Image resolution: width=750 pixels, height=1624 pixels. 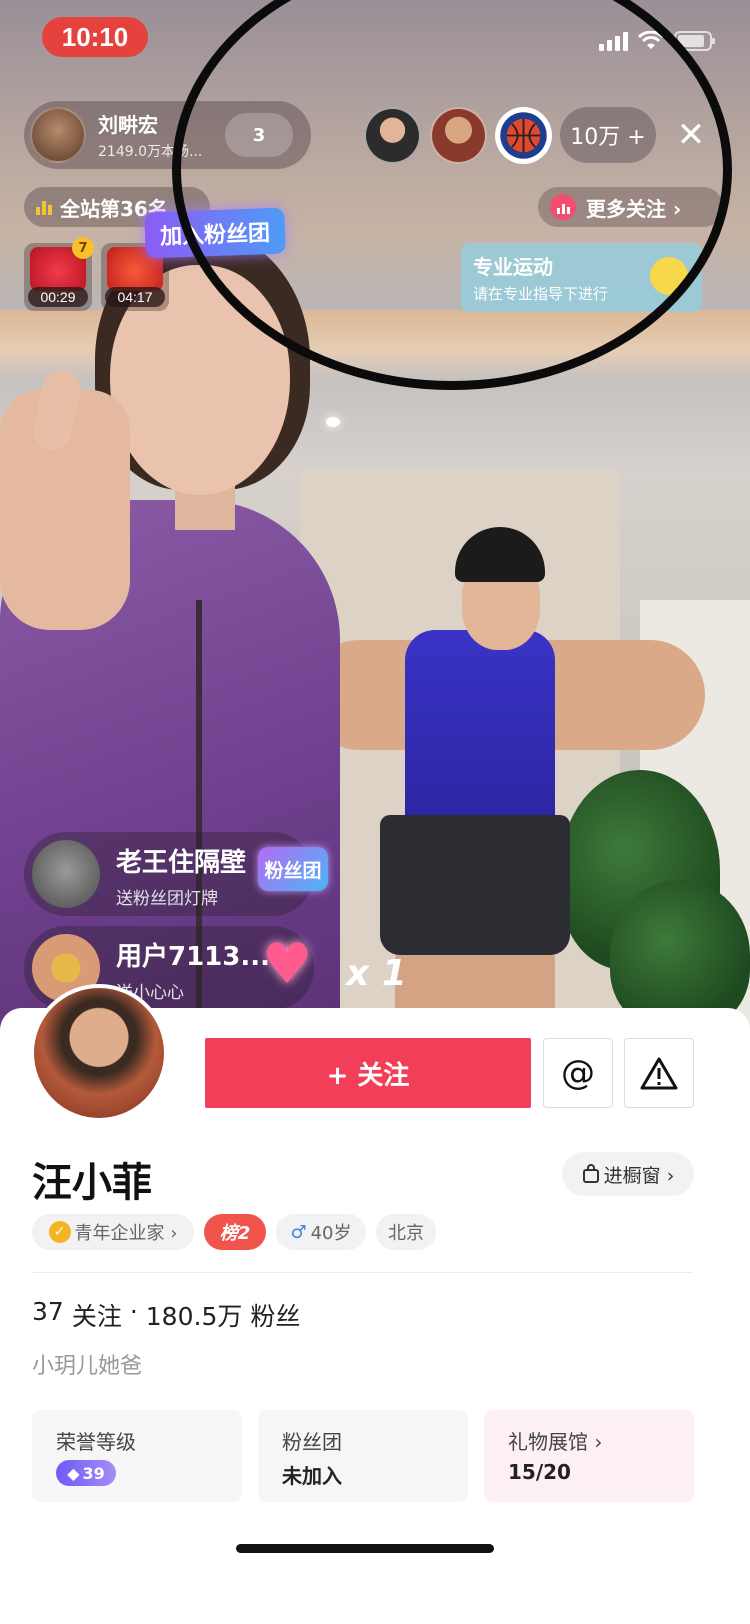 What do you see at coordinates (639, 1175) in the screenshot?
I see `shop-window-label: 进橱窗 ›` at bounding box center [639, 1175].